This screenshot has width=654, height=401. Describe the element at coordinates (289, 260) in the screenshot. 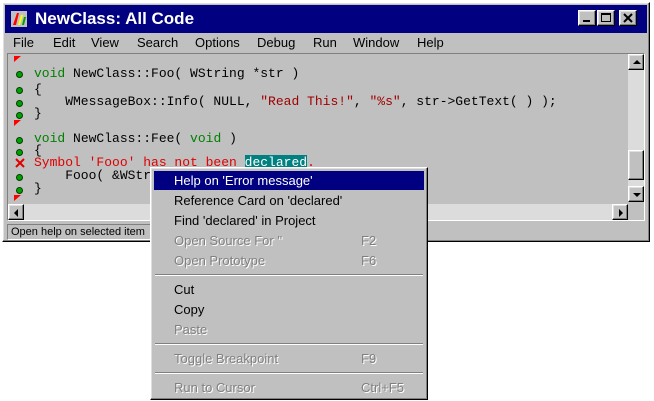

I see `ctx-open-prototype: Open Prototype F6` at that location.